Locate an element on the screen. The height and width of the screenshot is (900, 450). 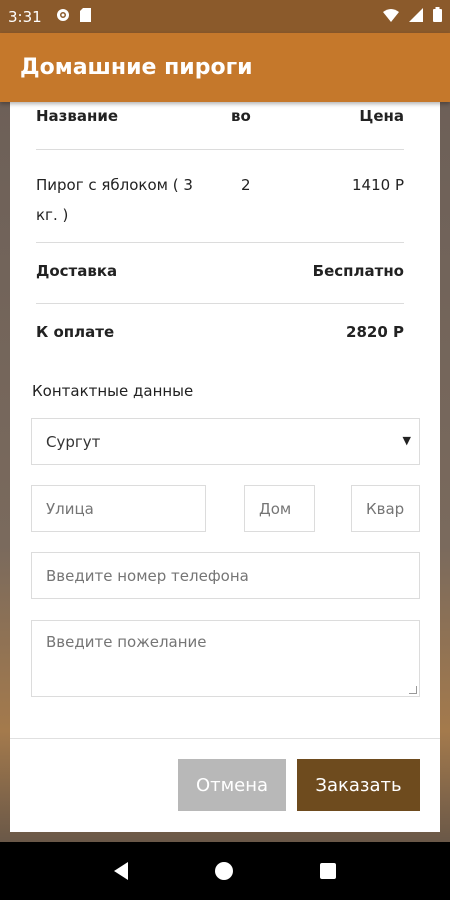
total-label: К оплате is located at coordinates (75, 332).